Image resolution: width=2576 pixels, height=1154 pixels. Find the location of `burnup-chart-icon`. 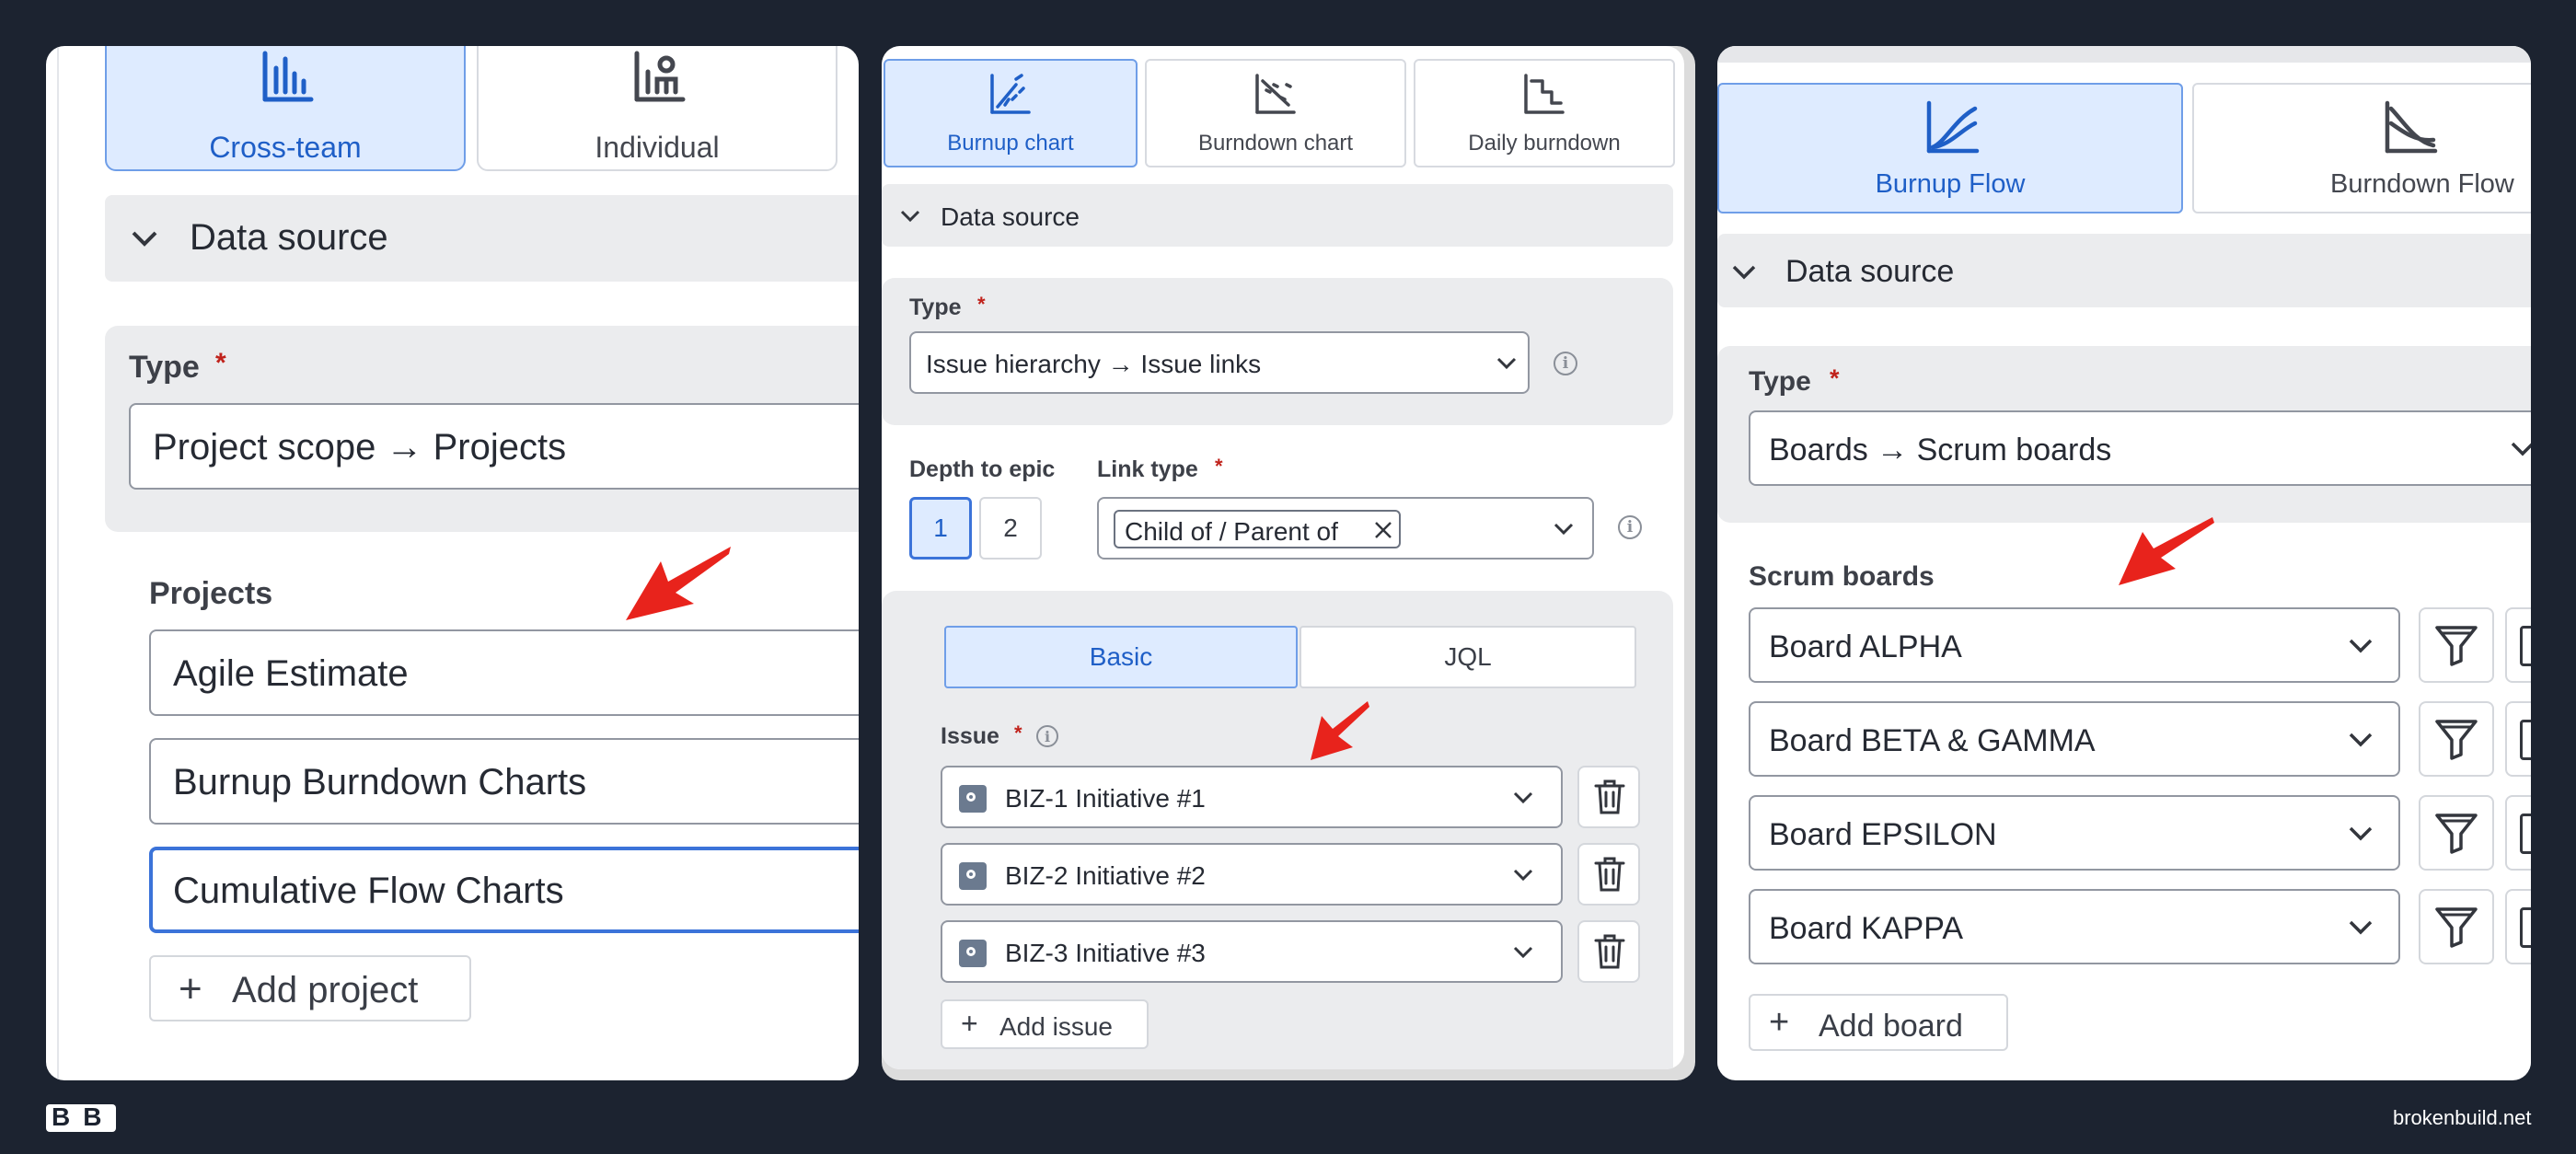

burnup-chart-icon is located at coordinates (1011, 94).